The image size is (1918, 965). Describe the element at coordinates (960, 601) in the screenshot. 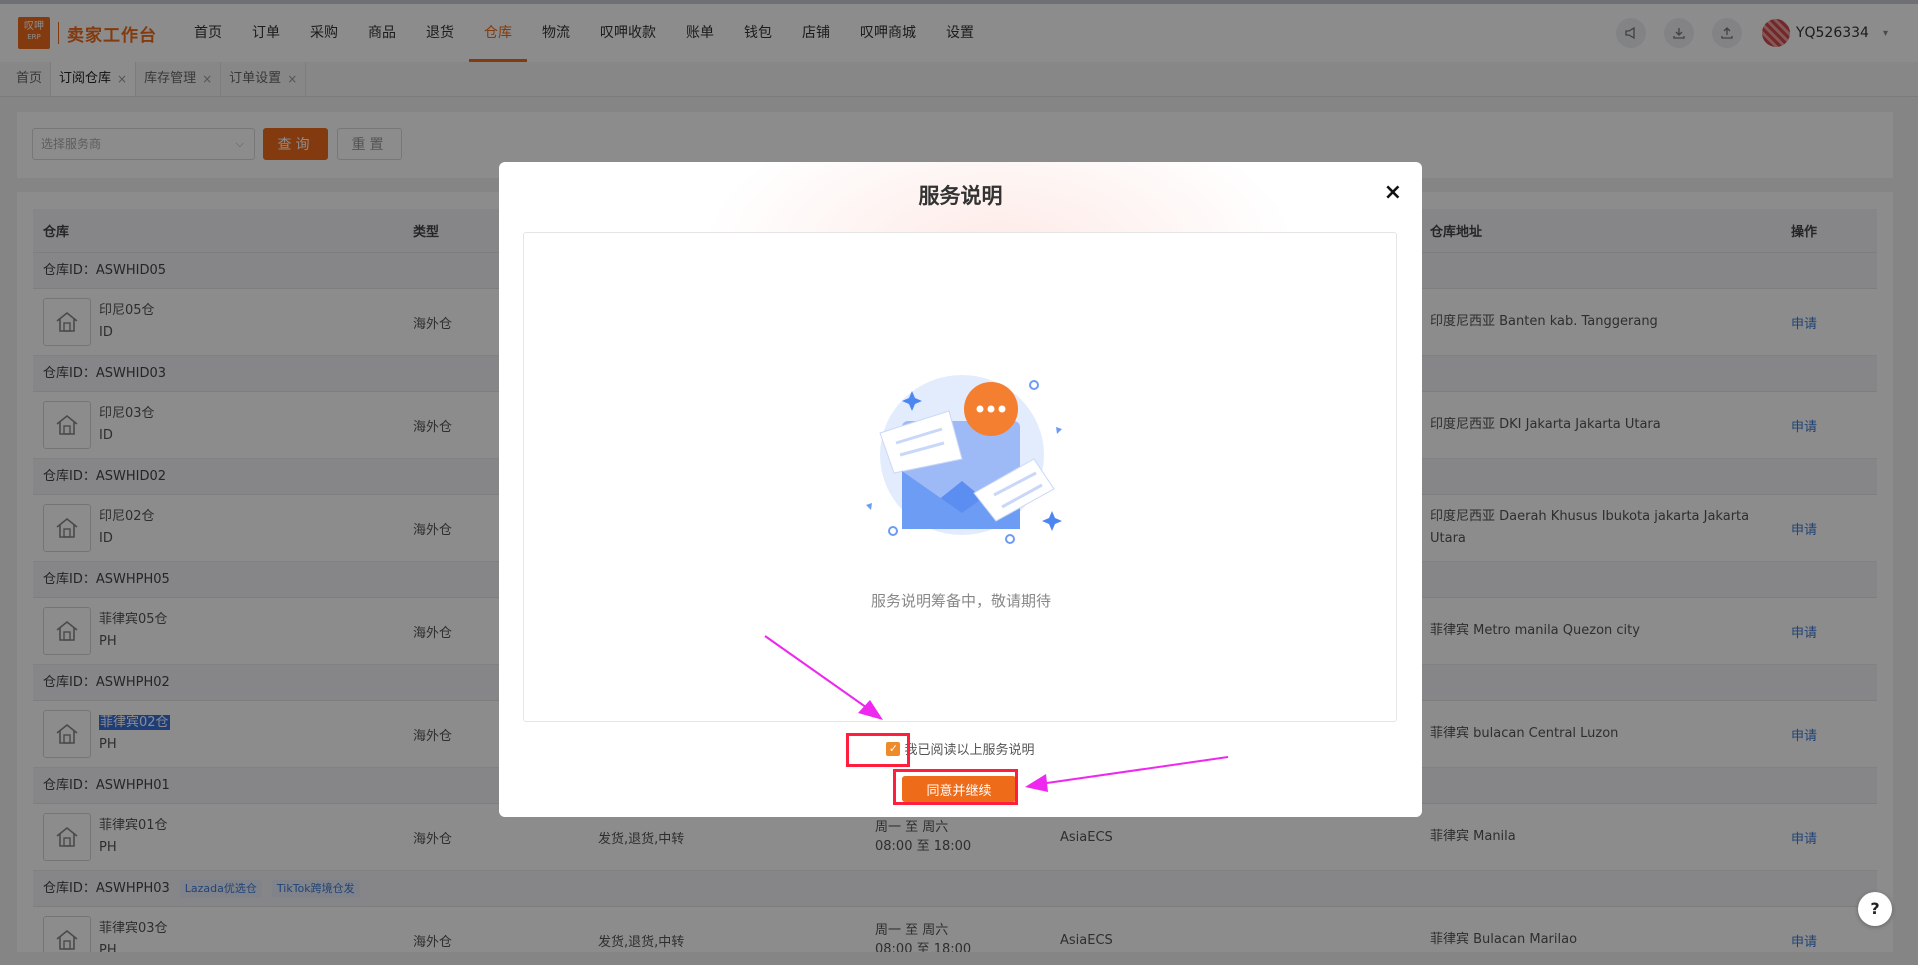

I see `pending-message: 服务说明筹备中，敬请期待` at that location.